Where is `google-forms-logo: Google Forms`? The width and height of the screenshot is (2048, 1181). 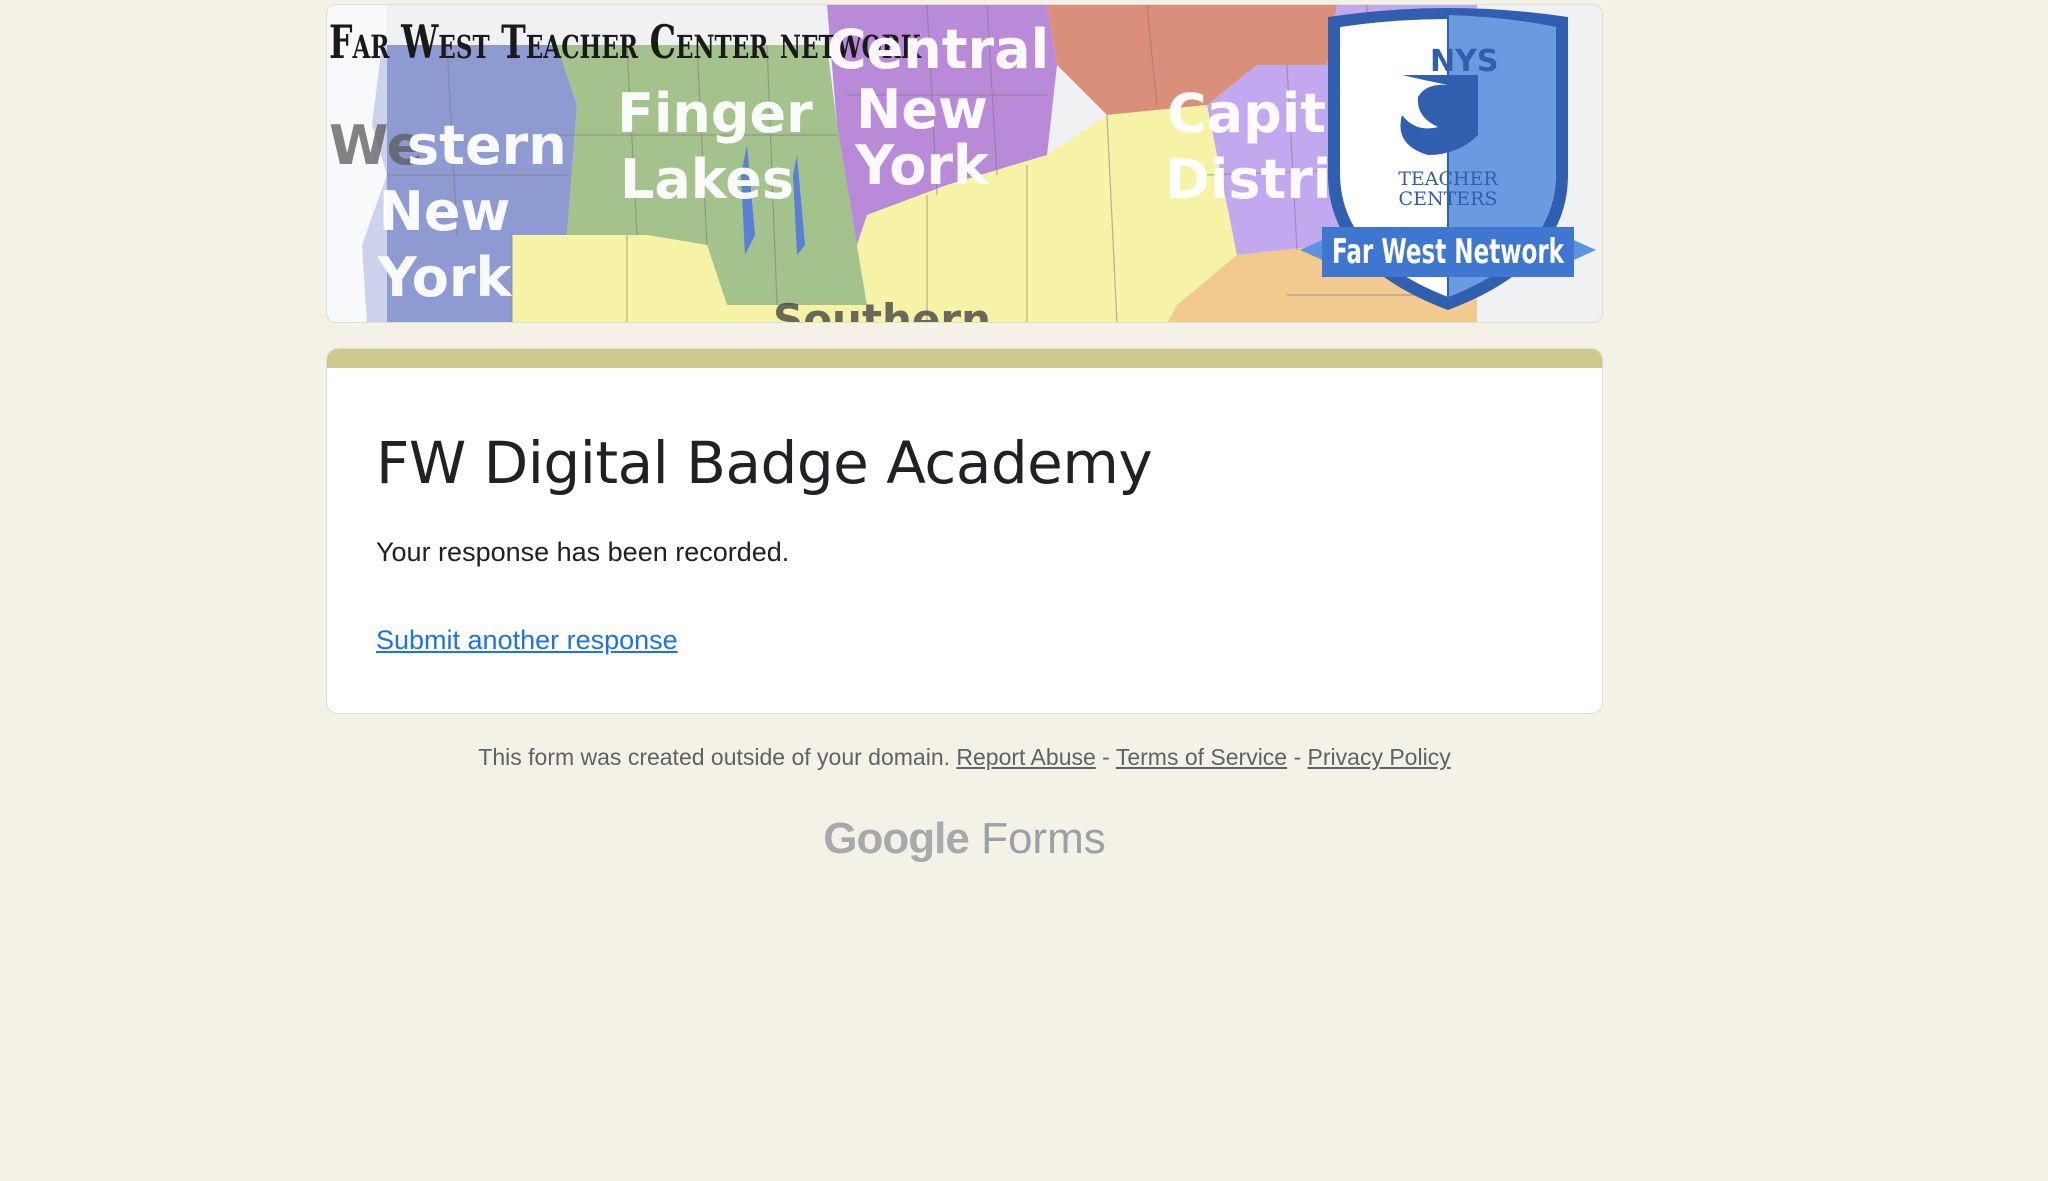
google-forms-logo: Google Forms is located at coordinates (964, 839).